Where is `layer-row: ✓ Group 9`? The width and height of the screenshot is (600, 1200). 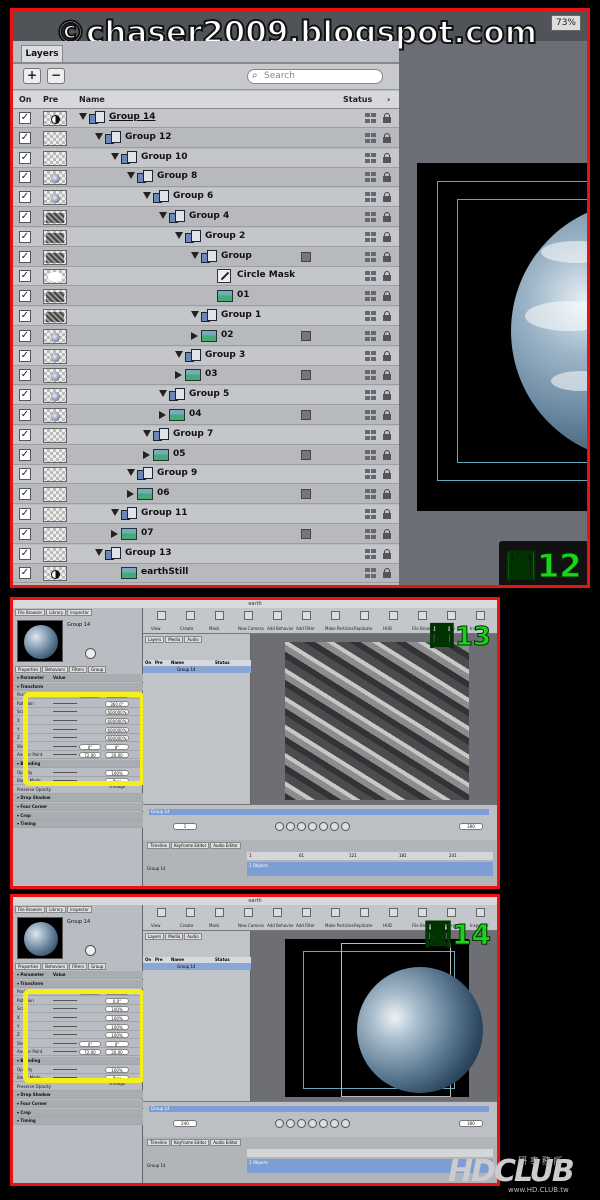
layer-row: ✓ Group 9 is located at coordinates (206, 475).